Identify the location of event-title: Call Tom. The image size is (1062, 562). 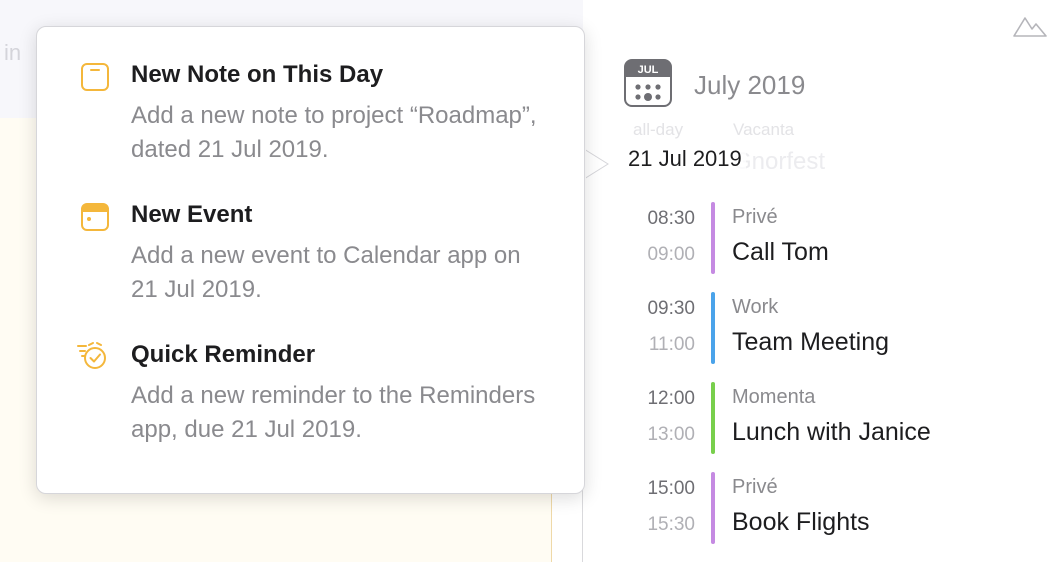
(780, 252).